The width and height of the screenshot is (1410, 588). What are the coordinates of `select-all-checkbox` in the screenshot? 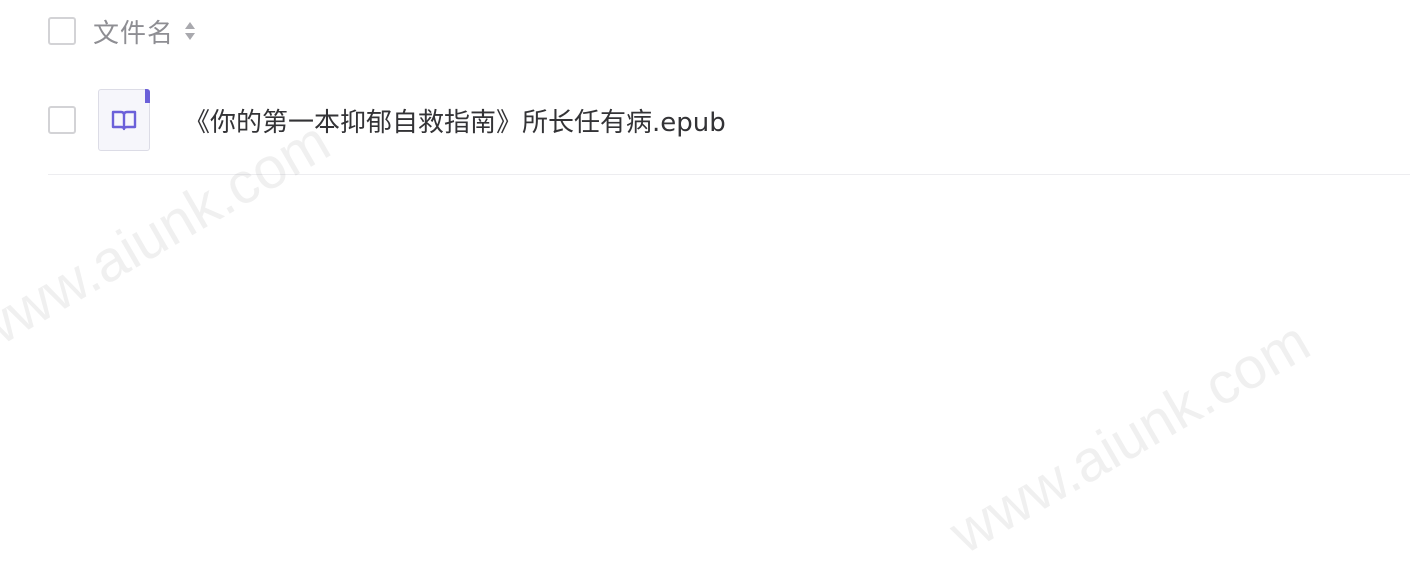 It's located at (62, 31).